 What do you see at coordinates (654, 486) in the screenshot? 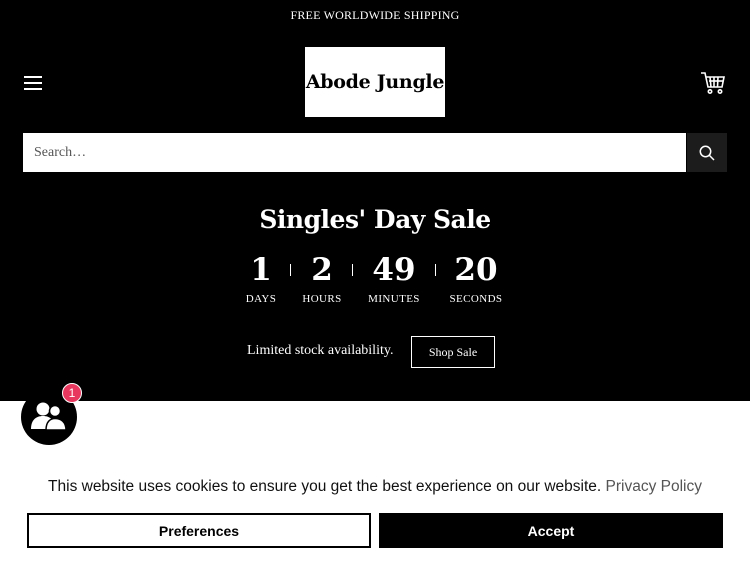
I see `privacy-policy-link: Privacy Policy` at bounding box center [654, 486].